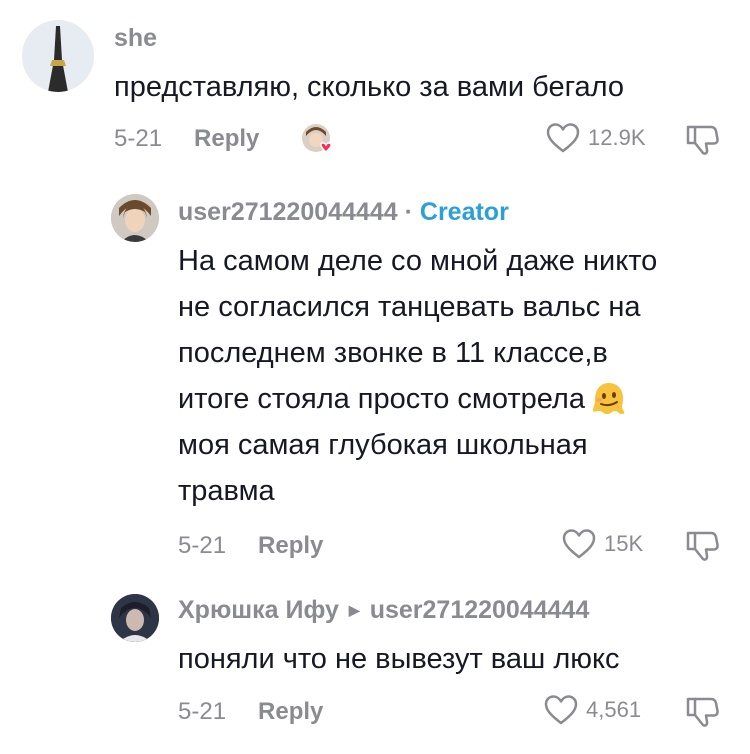 The width and height of the screenshot is (750, 754). I want to click on like-count: 12.9K, so click(617, 137).